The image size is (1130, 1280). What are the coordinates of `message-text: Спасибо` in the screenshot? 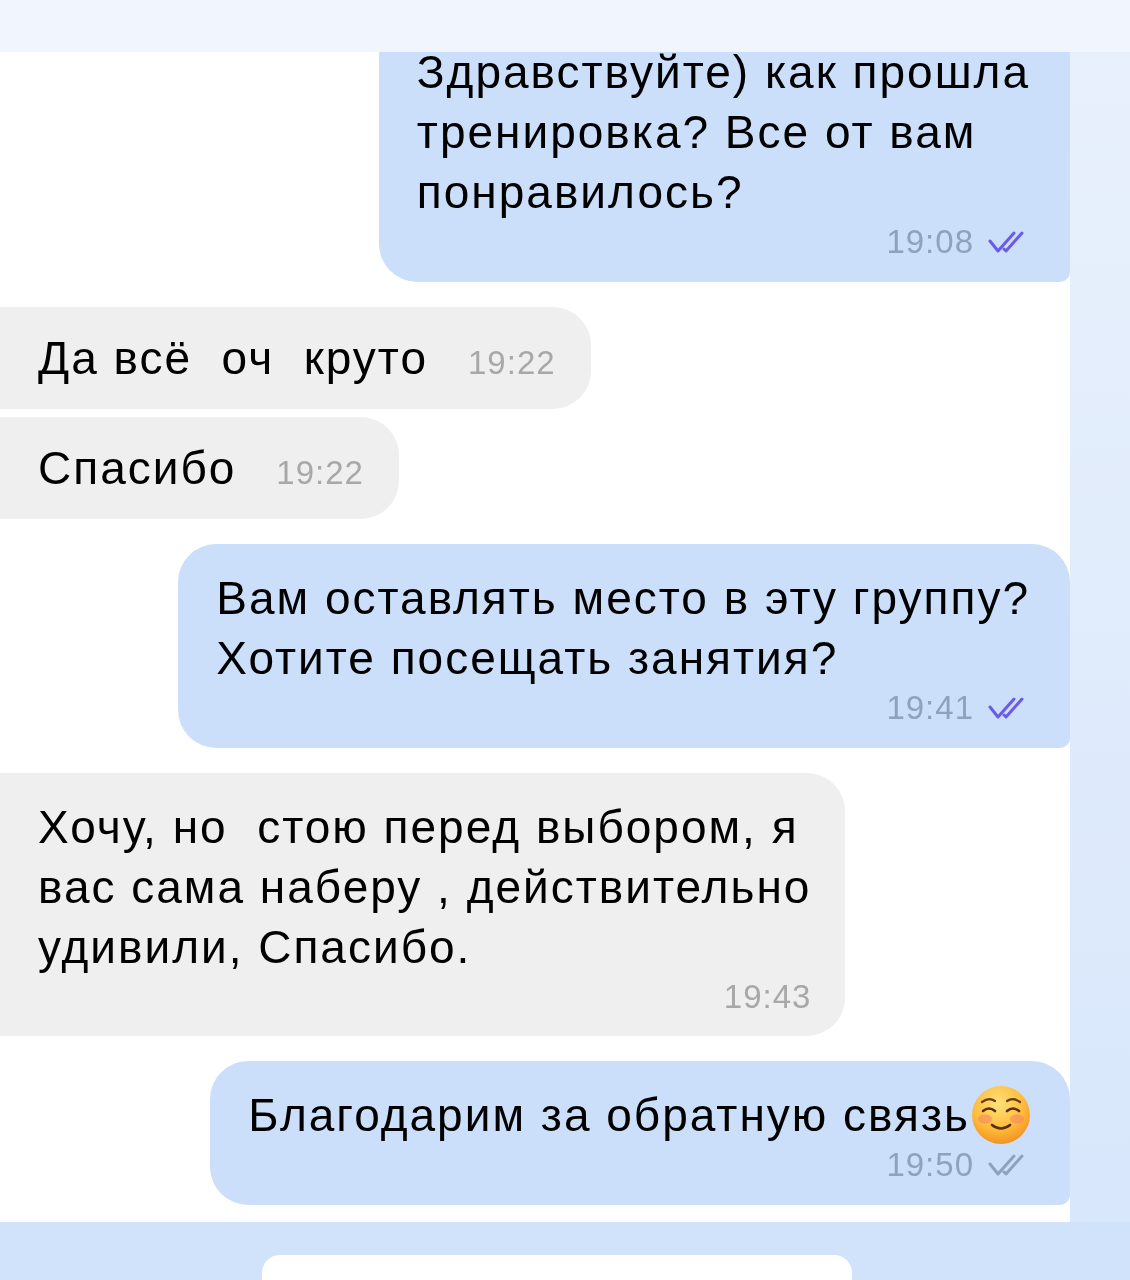 It's located at (137, 468).